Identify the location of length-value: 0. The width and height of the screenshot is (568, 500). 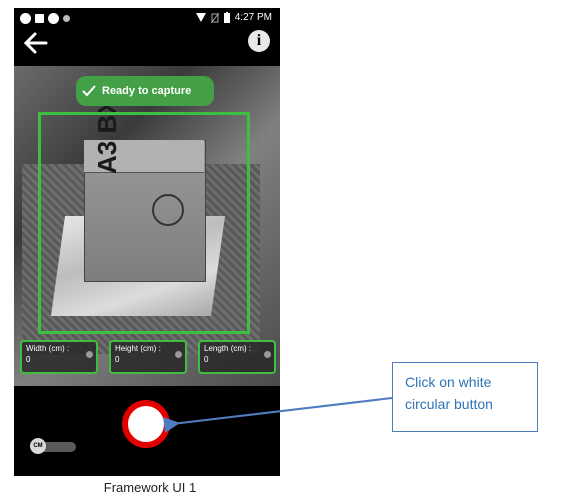
(206, 359).